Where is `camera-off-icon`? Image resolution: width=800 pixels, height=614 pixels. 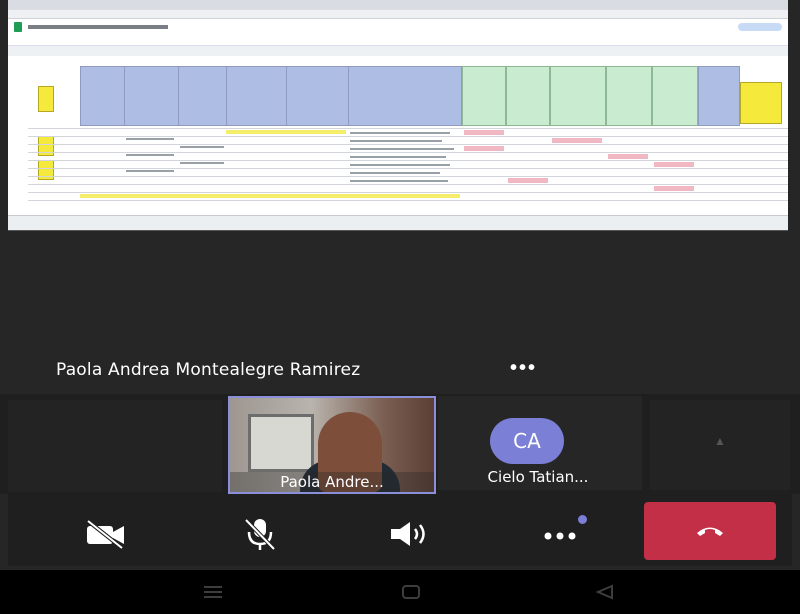 camera-off-icon is located at coordinates (105, 534).